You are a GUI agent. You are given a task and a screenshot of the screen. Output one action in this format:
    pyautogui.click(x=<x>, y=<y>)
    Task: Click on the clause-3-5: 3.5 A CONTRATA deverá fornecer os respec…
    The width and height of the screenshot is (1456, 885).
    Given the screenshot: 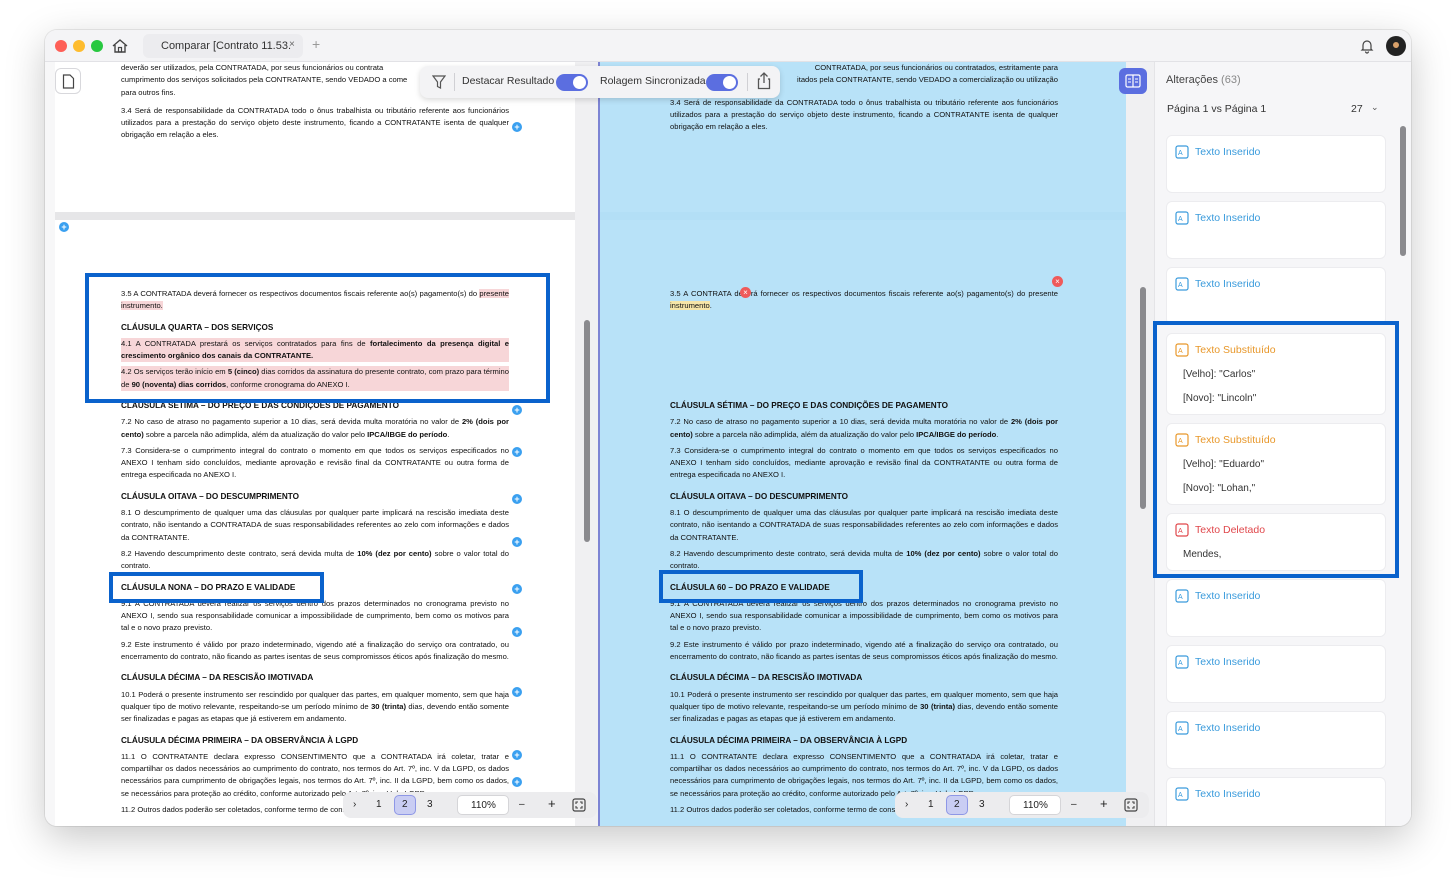 What is the action you would take?
    pyautogui.click(x=864, y=300)
    